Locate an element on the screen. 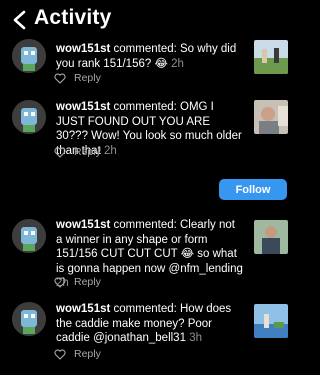  header: Activity is located at coordinates (150, 20).